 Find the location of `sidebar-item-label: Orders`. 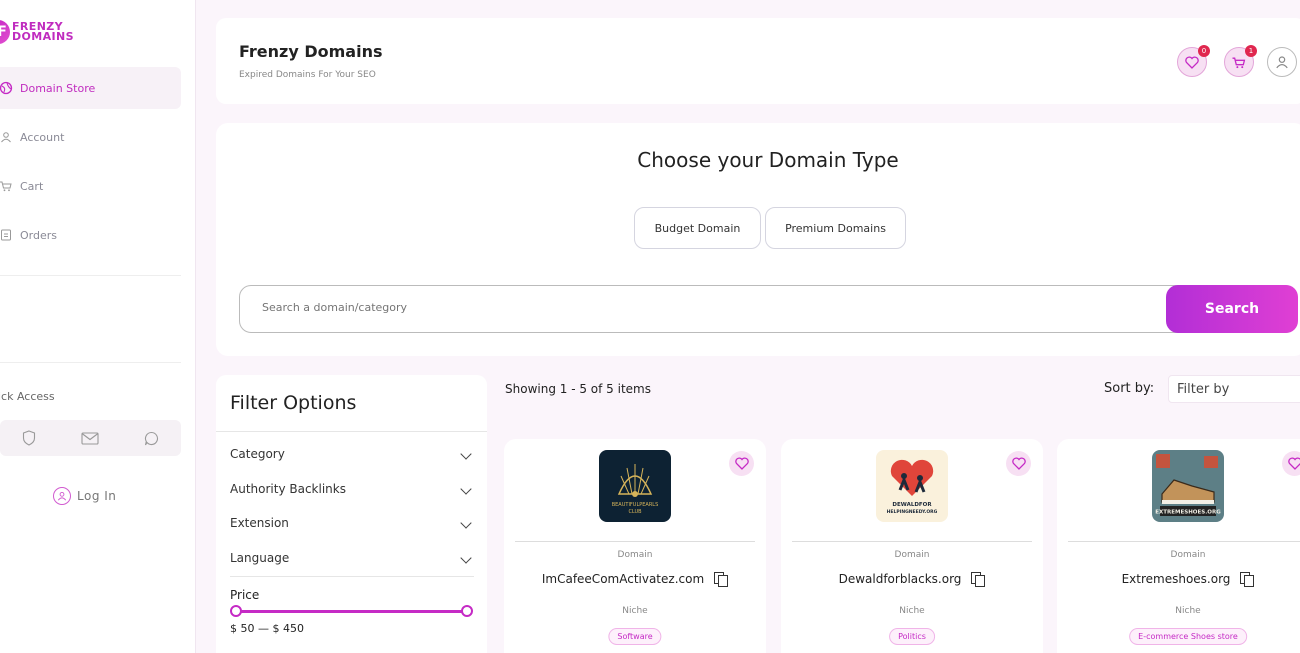

sidebar-item-label: Orders is located at coordinates (38, 235).